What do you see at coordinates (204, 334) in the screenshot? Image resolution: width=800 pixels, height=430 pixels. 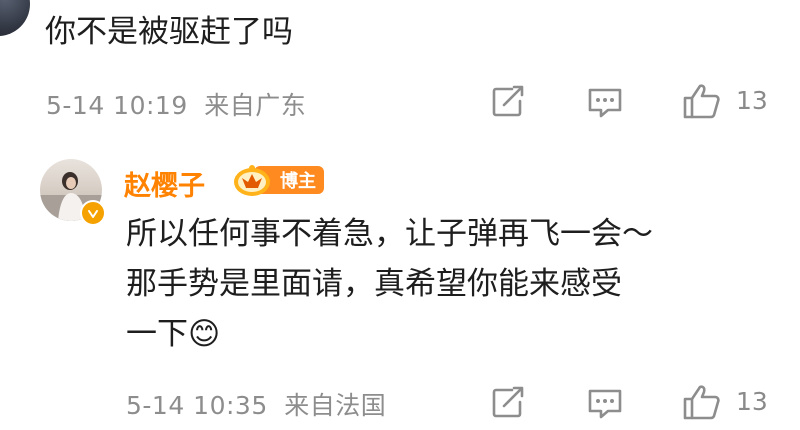 I see `smile-emoji: 😊` at bounding box center [204, 334].